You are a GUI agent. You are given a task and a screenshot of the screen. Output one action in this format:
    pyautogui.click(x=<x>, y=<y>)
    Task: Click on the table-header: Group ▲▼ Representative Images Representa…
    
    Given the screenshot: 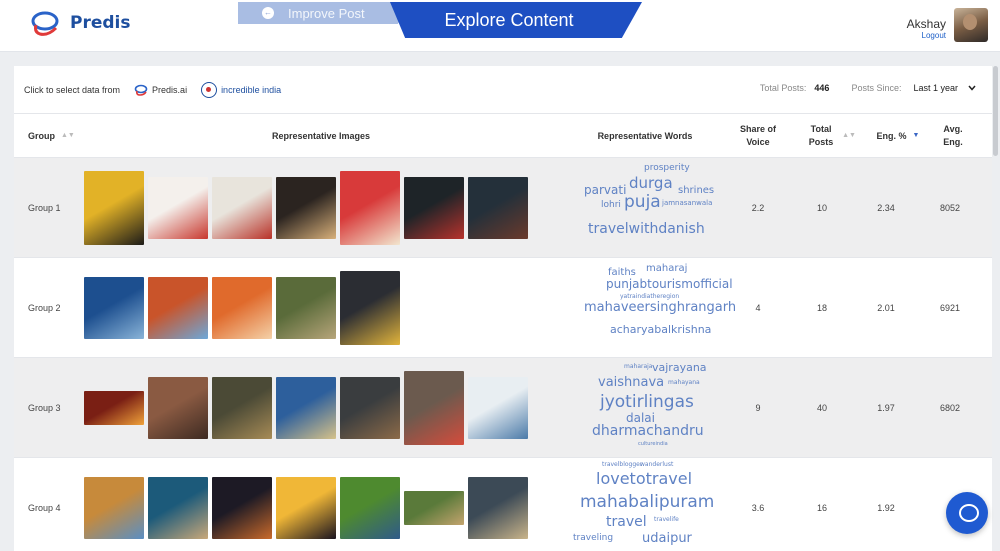 What is the action you would take?
    pyautogui.click(x=503, y=136)
    